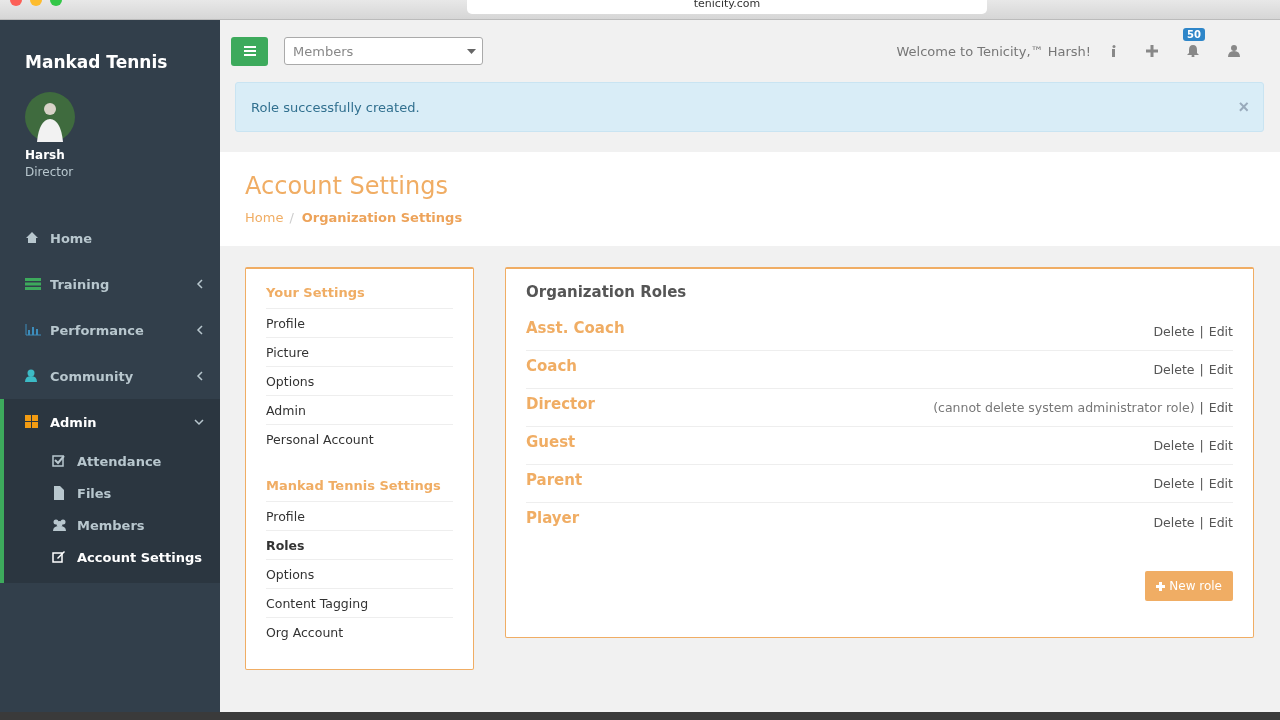 This screenshot has height=720, width=1280. I want to click on settings-link: Picture, so click(359, 352).